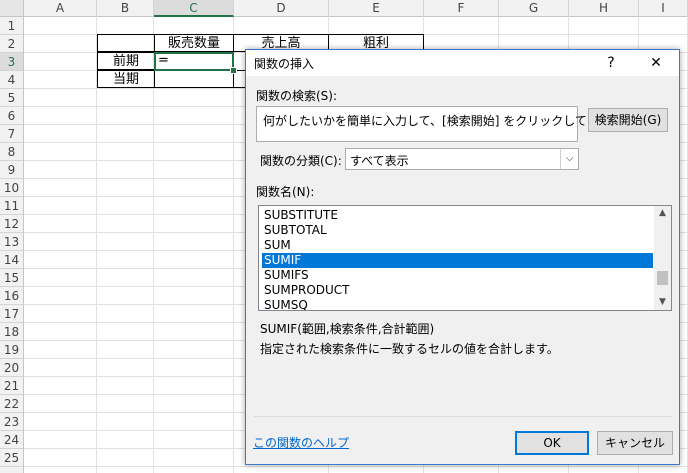 The image size is (688, 473). Describe the element at coordinates (194, 61) in the screenshot. I see `active-cell-border` at that location.